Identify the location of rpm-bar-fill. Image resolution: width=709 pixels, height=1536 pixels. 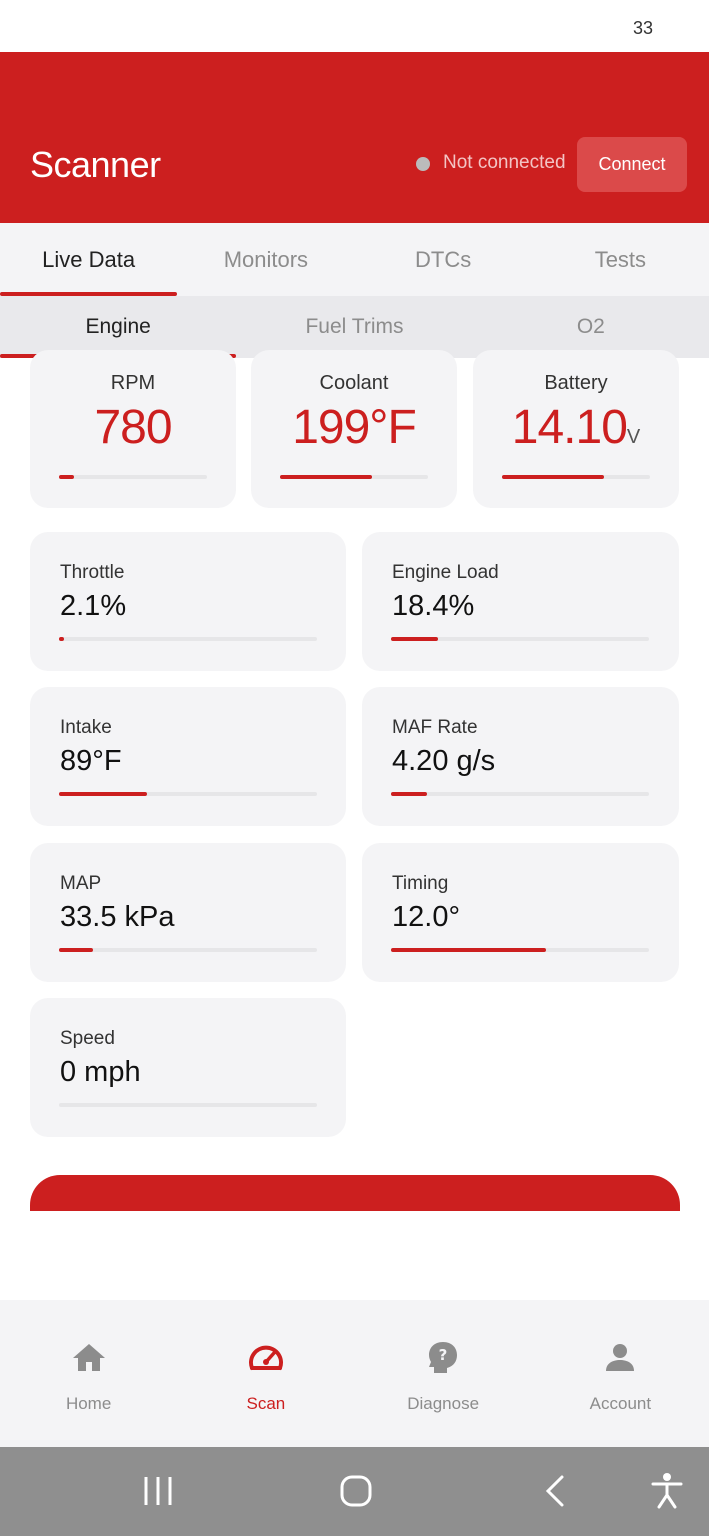
(66, 477).